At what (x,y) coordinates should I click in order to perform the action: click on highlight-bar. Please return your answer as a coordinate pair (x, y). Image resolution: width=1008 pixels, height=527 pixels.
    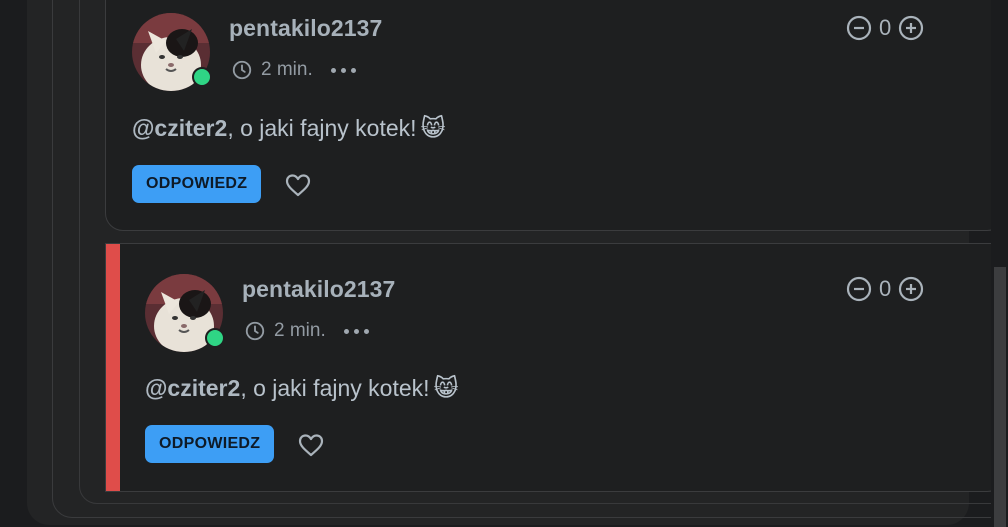
    Looking at the image, I should click on (113, 367).